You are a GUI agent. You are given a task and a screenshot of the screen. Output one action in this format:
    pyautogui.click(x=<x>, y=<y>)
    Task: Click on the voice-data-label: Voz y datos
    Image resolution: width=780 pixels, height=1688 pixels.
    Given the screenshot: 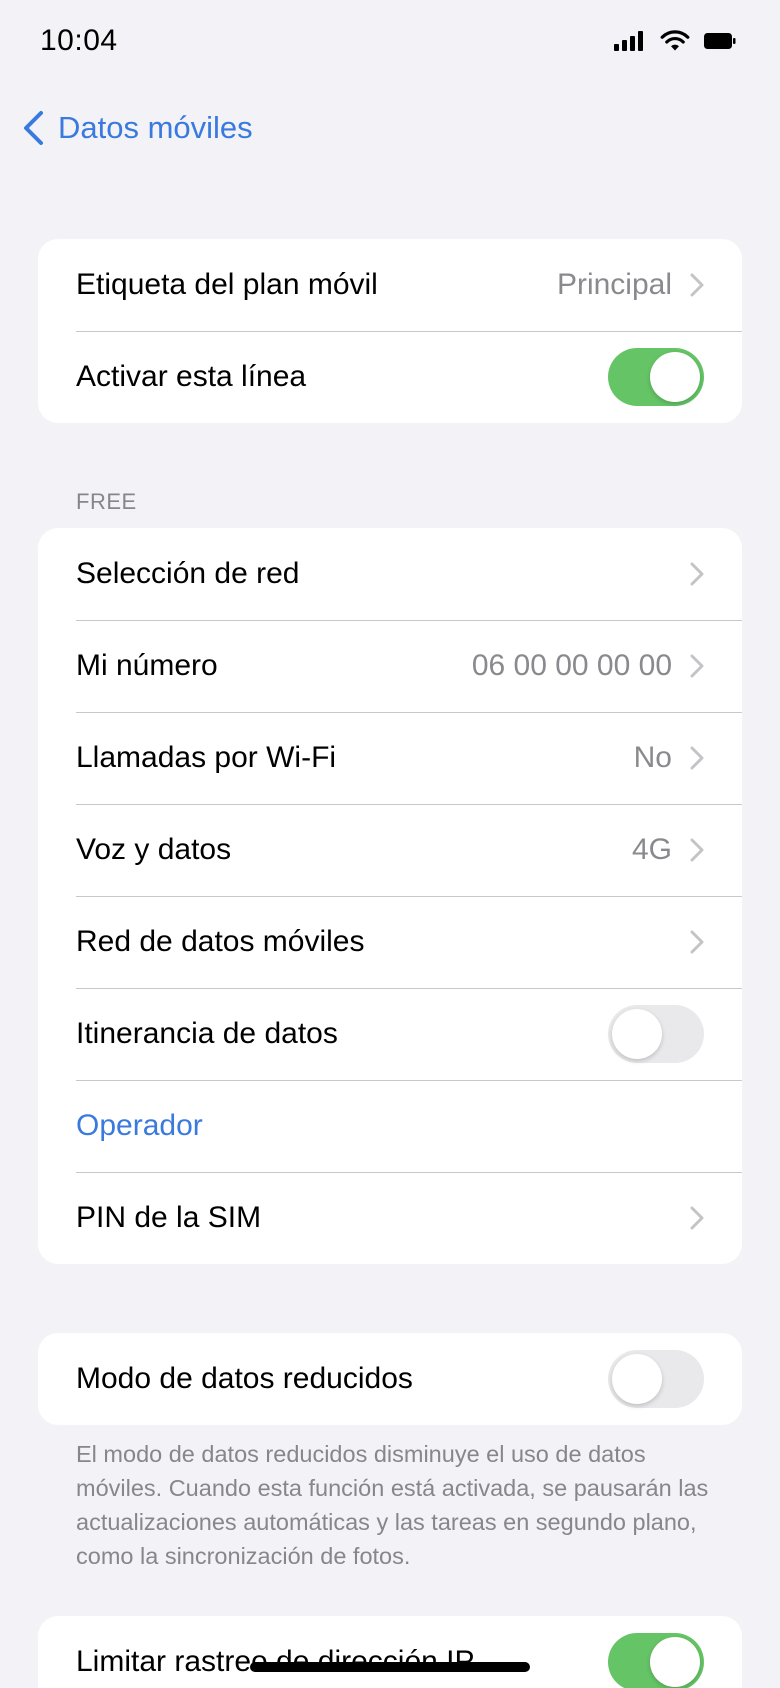 What is the action you would take?
    pyautogui.click(x=154, y=849)
    